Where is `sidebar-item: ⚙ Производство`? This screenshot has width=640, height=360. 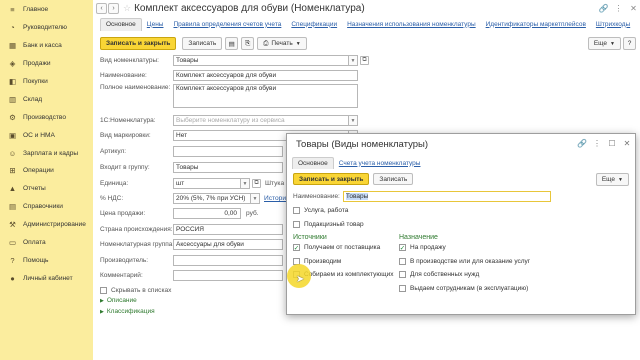
sidebar-item: ⚙ Производство is located at coordinates (46, 117).